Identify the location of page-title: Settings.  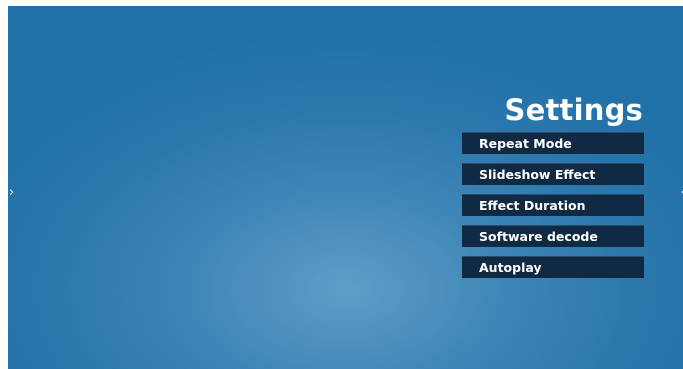
(573, 110).